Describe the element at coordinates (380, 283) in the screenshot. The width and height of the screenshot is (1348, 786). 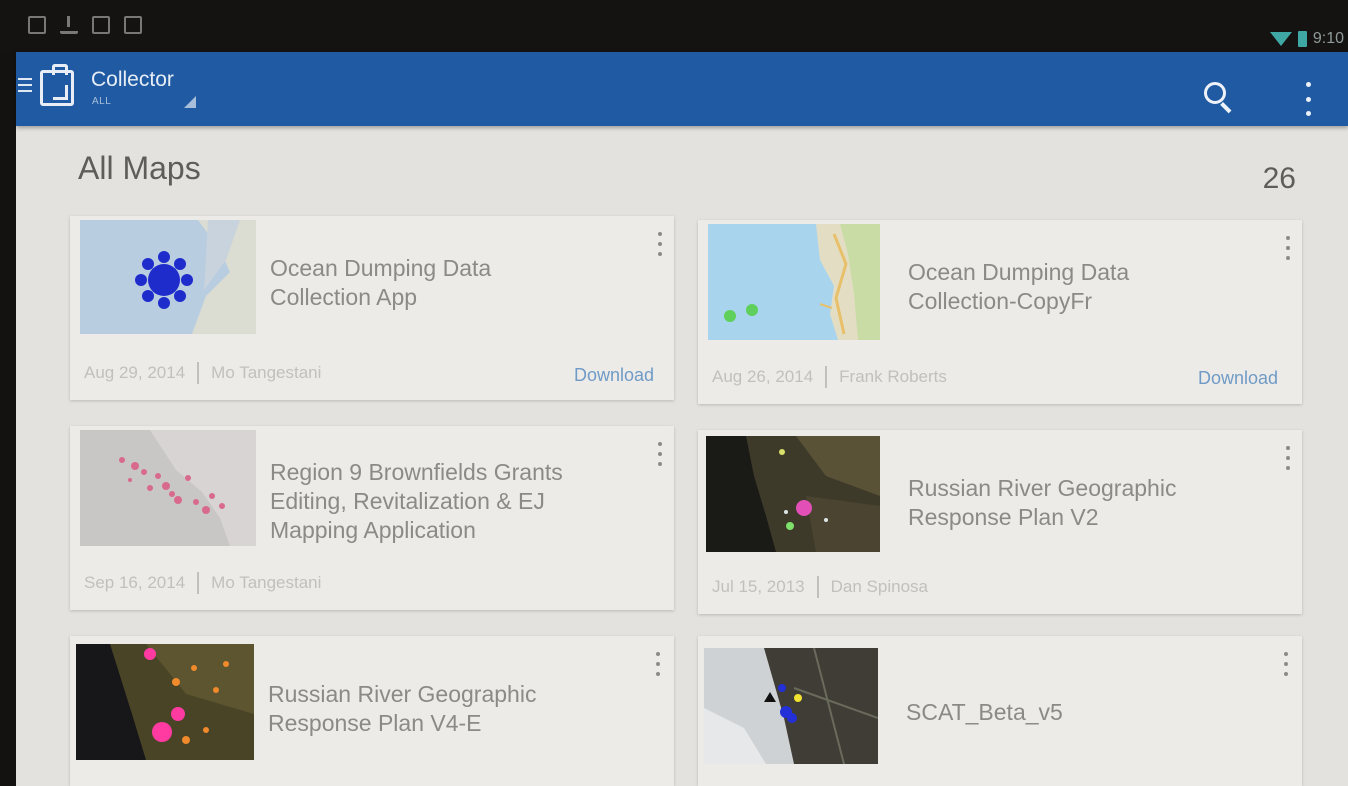
I see `map-title: Ocean Dumping Data Collection App` at that location.